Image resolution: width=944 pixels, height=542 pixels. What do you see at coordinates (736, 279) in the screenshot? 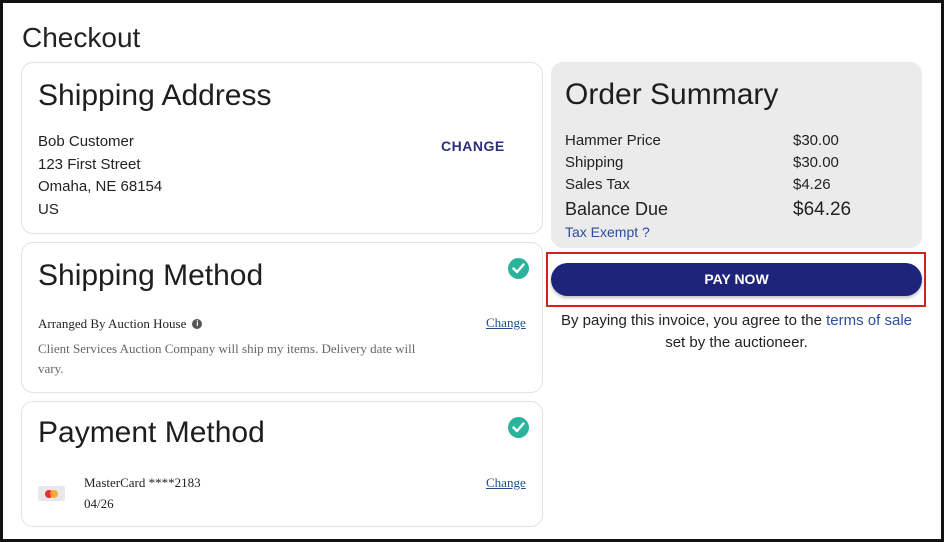
I see `pay-now-button: PAY NOW` at bounding box center [736, 279].